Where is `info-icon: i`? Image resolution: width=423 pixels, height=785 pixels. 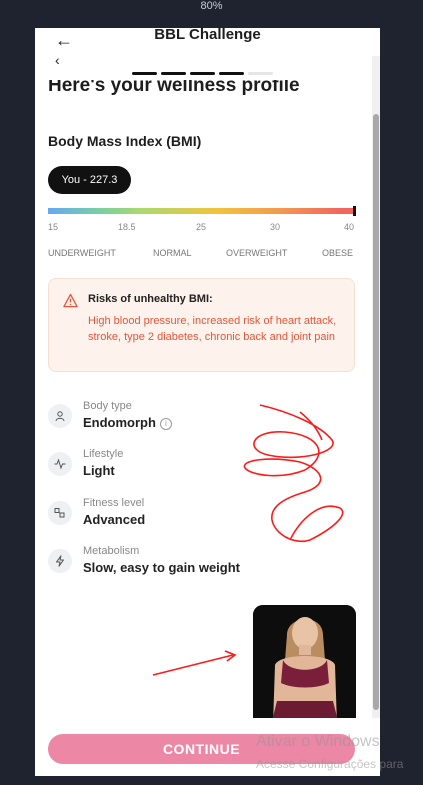 info-icon: i is located at coordinates (165, 423).